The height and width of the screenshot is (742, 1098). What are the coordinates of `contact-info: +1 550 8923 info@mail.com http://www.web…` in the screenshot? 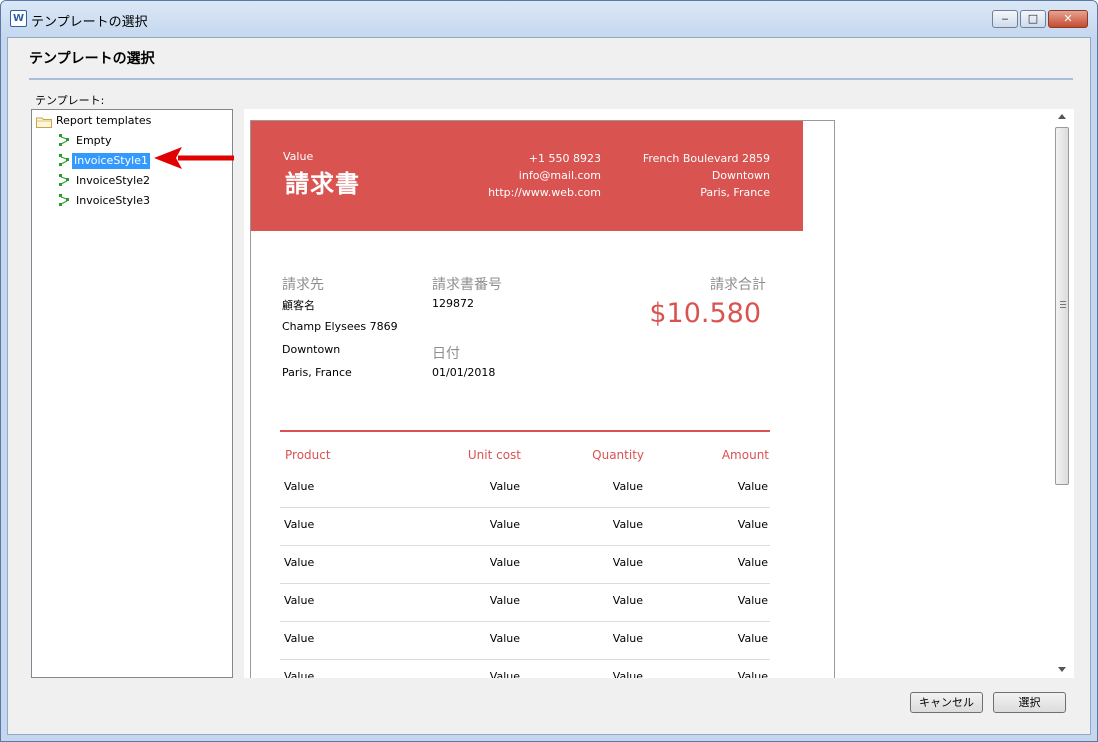 It's located at (541, 175).